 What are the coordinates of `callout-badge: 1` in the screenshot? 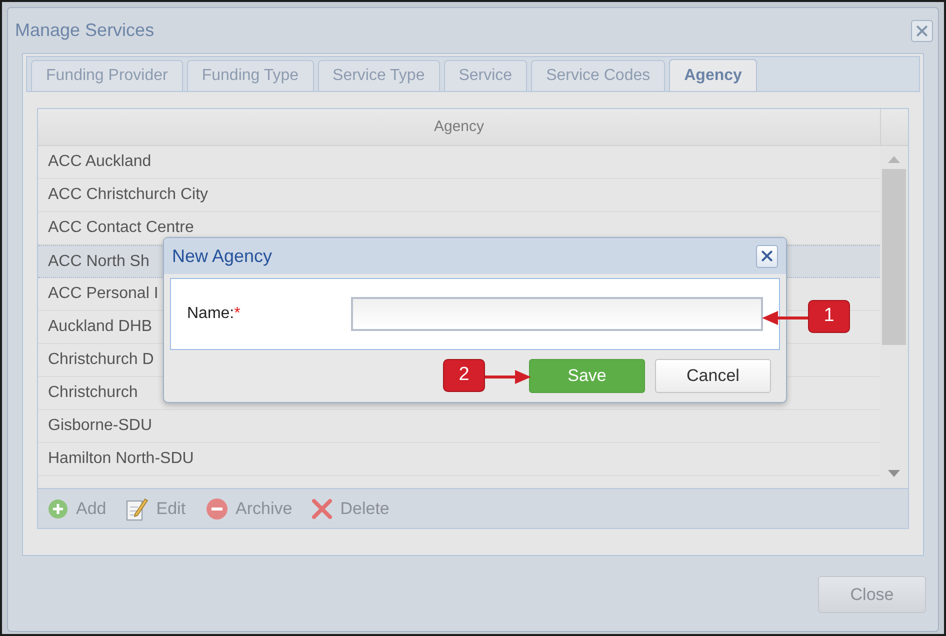 It's located at (829, 316).